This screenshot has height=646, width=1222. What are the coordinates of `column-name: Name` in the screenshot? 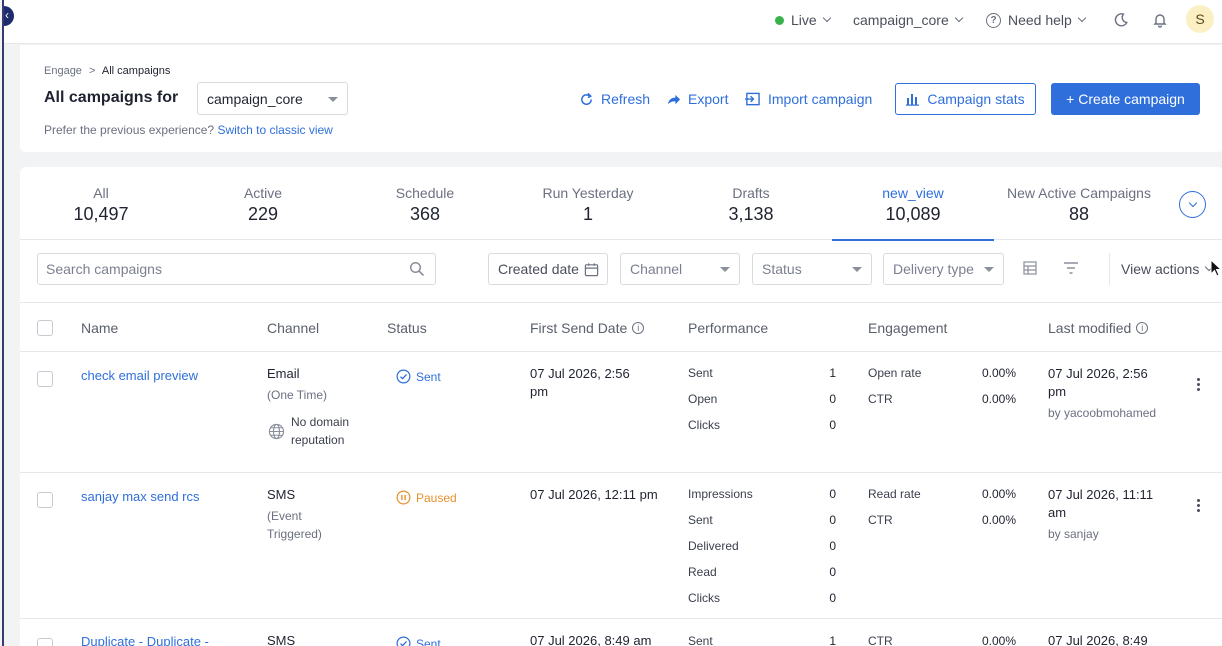 It's located at (99, 328).